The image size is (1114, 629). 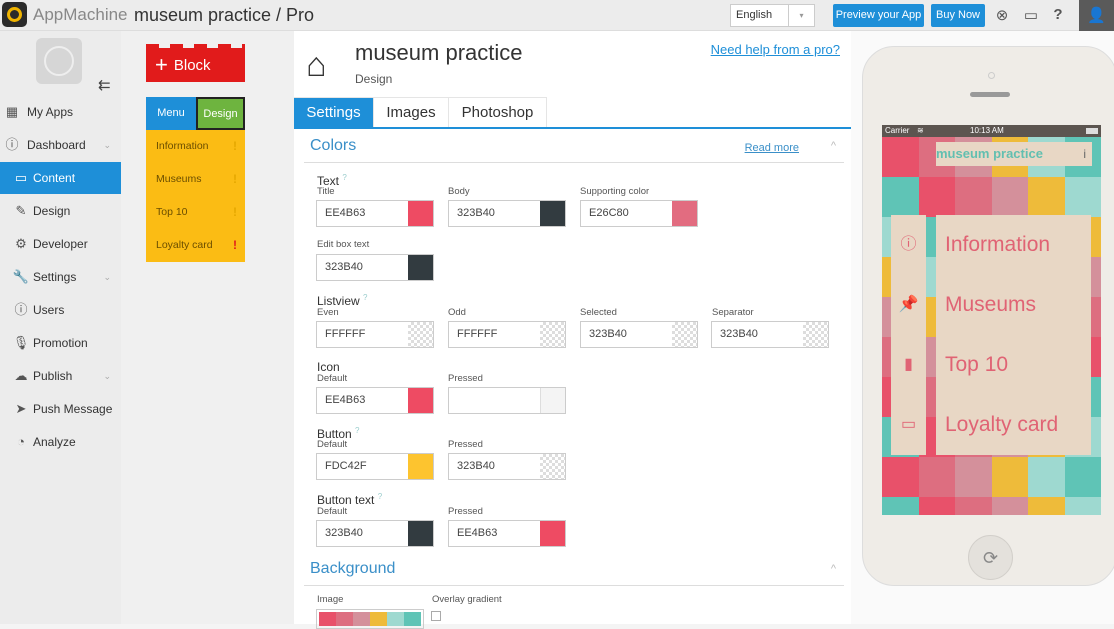 What do you see at coordinates (609, 213) in the screenshot?
I see `color-value: E26C80` at bounding box center [609, 213].